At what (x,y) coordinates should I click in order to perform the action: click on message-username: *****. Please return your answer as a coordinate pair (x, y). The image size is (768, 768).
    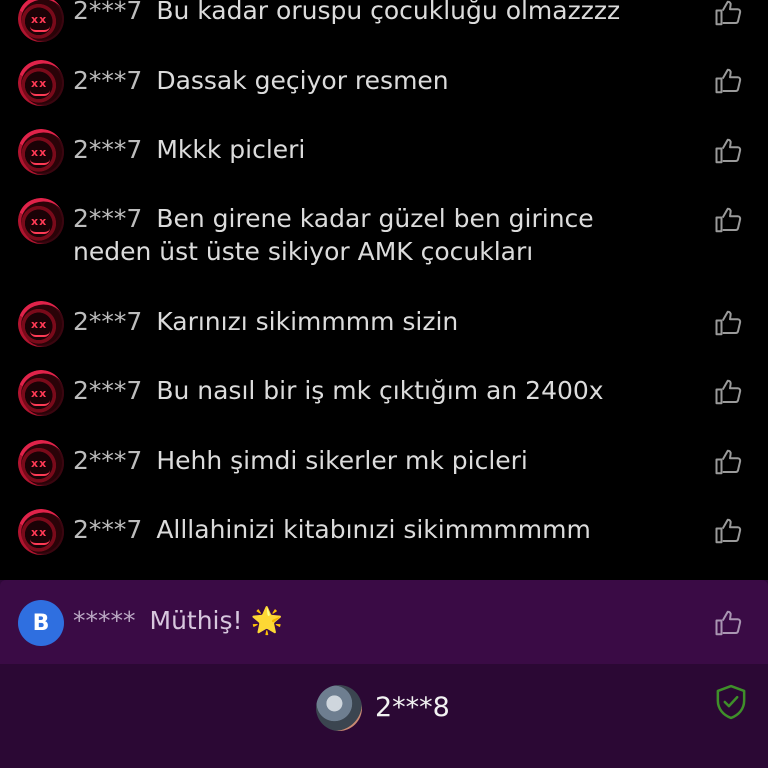
    Looking at the image, I should click on (104, 620).